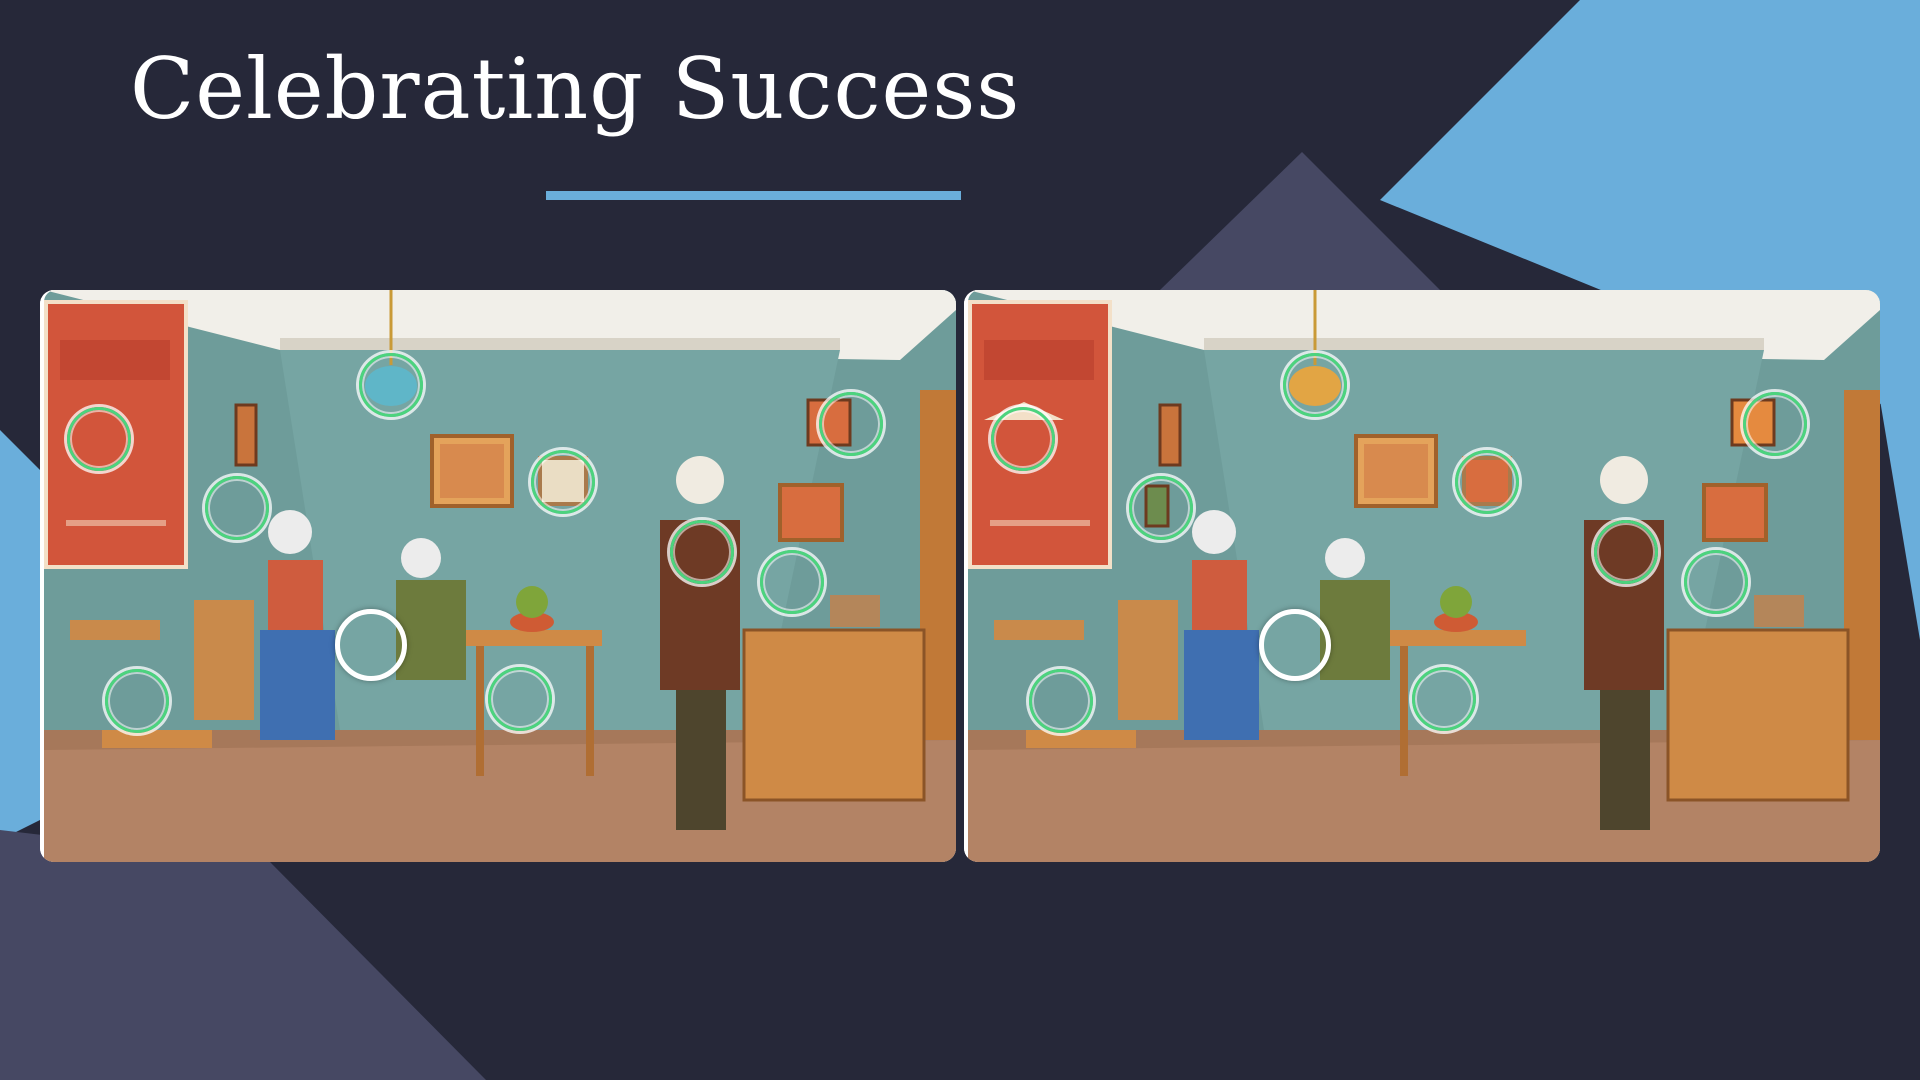  What do you see at coordinates (1161, 508) in the screenshot?
I see `difference-marker-wall-frame` at bounding box center [1161, 508].